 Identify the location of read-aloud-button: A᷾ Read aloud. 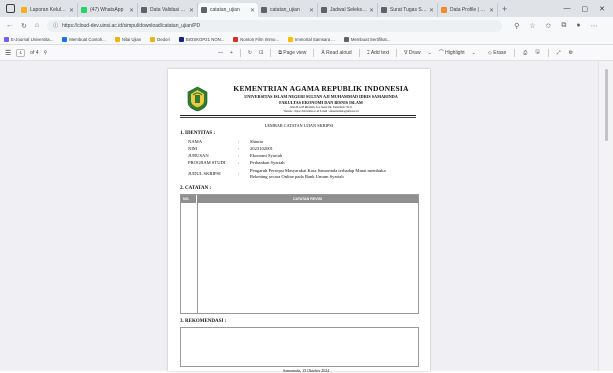
(336, 53).